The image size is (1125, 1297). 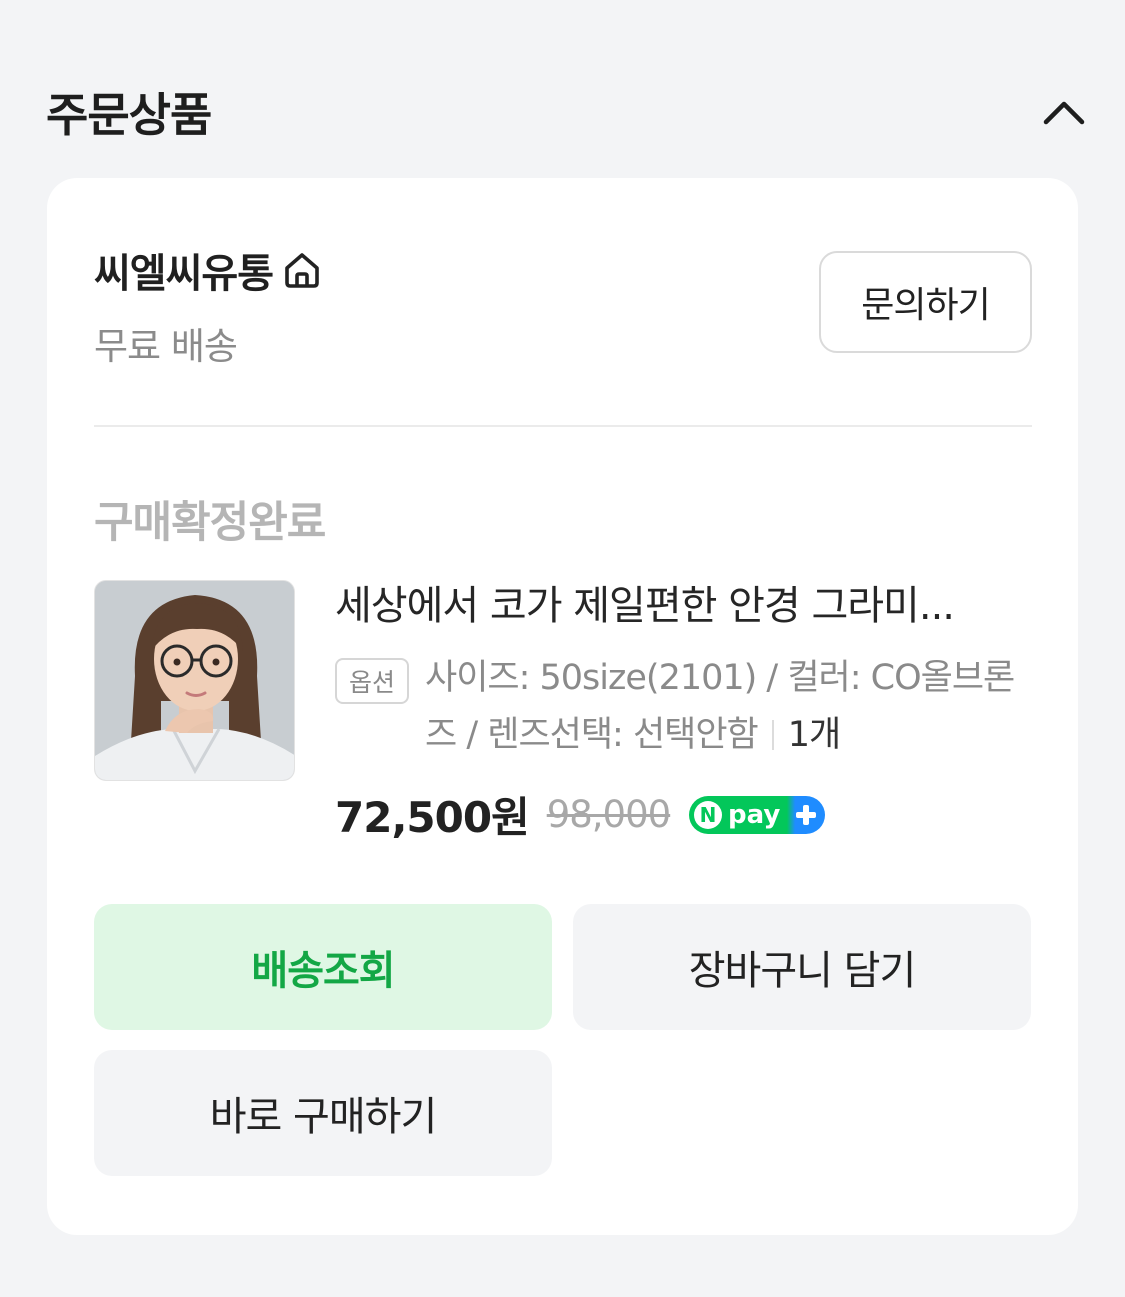 I want to click on track-delivery-button: 배송조회, so click(x=323, y=967).